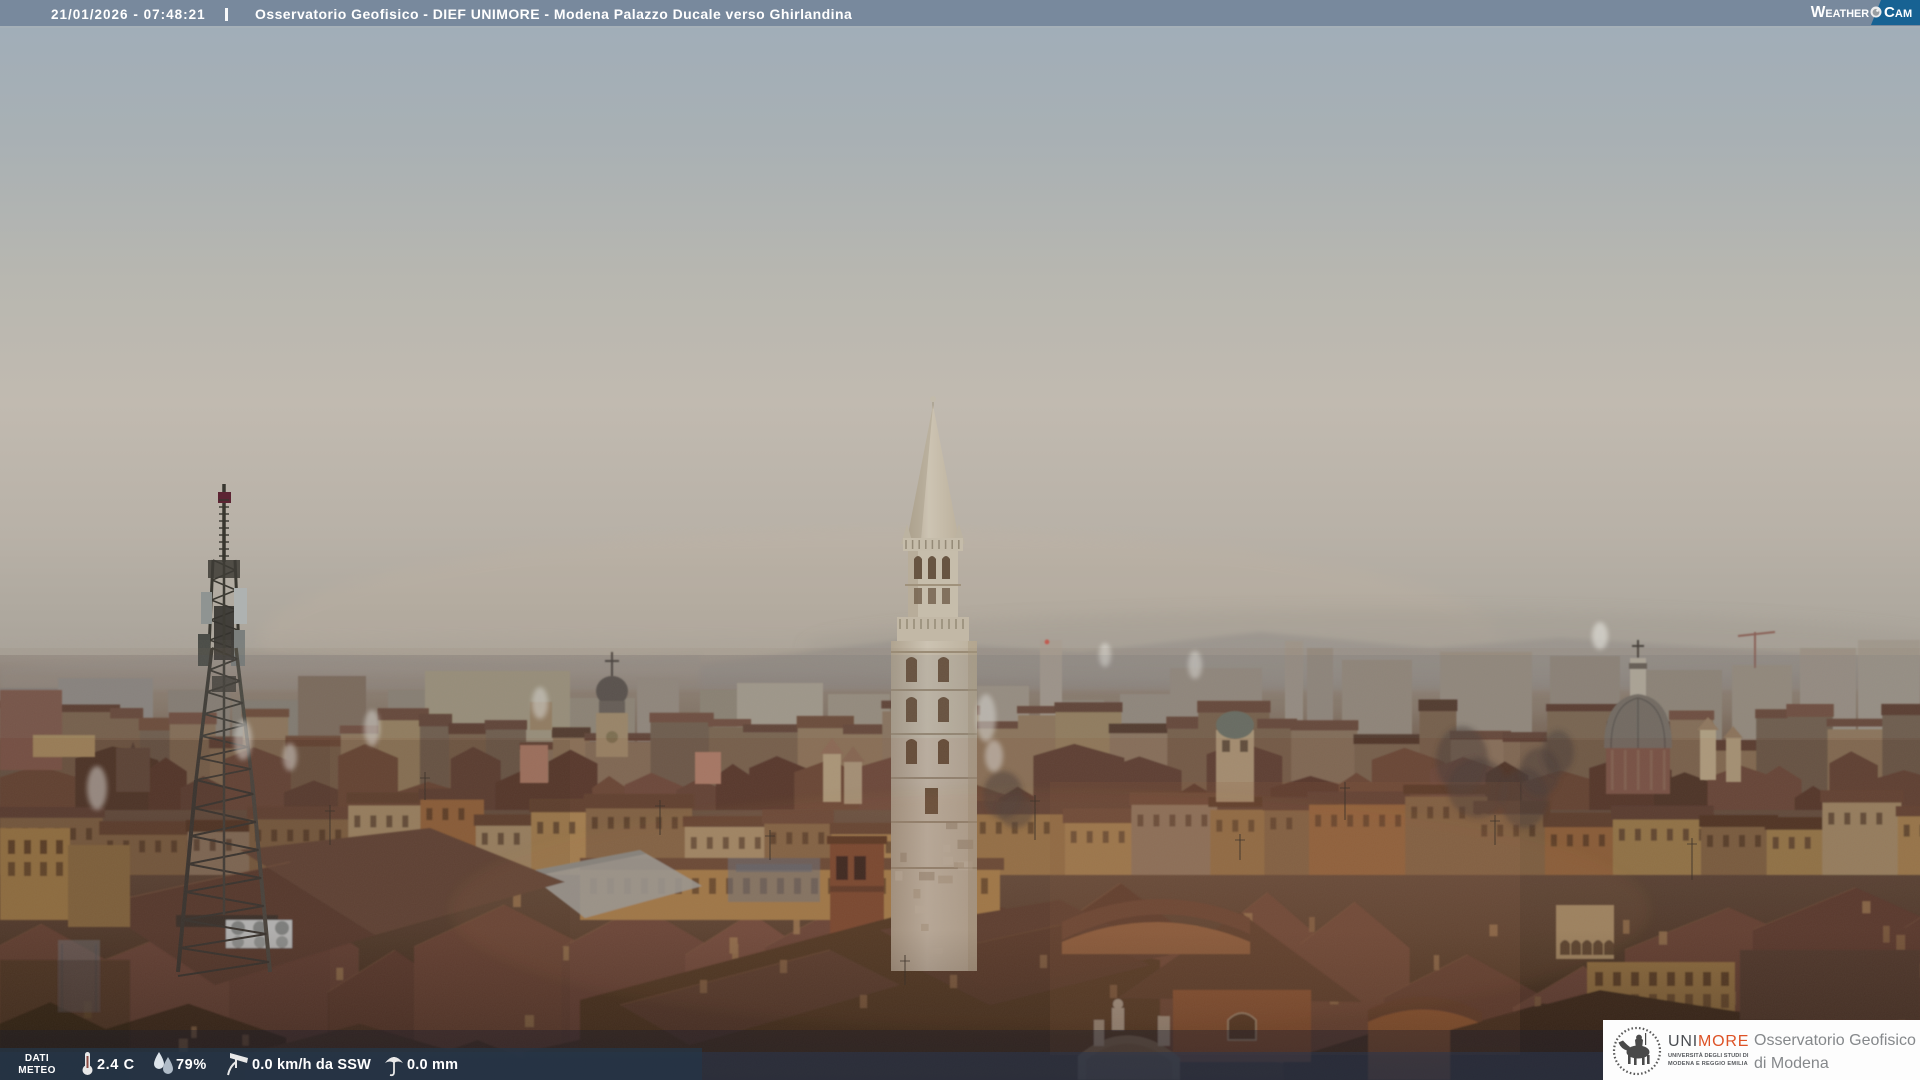 This screenshot has width=1920, height=1080. What do you see at coordinates (128, 14) in the screenshot?
I see `svg-text: 21/01/2026 - 07:48:21` at bounding box center [128, 14].